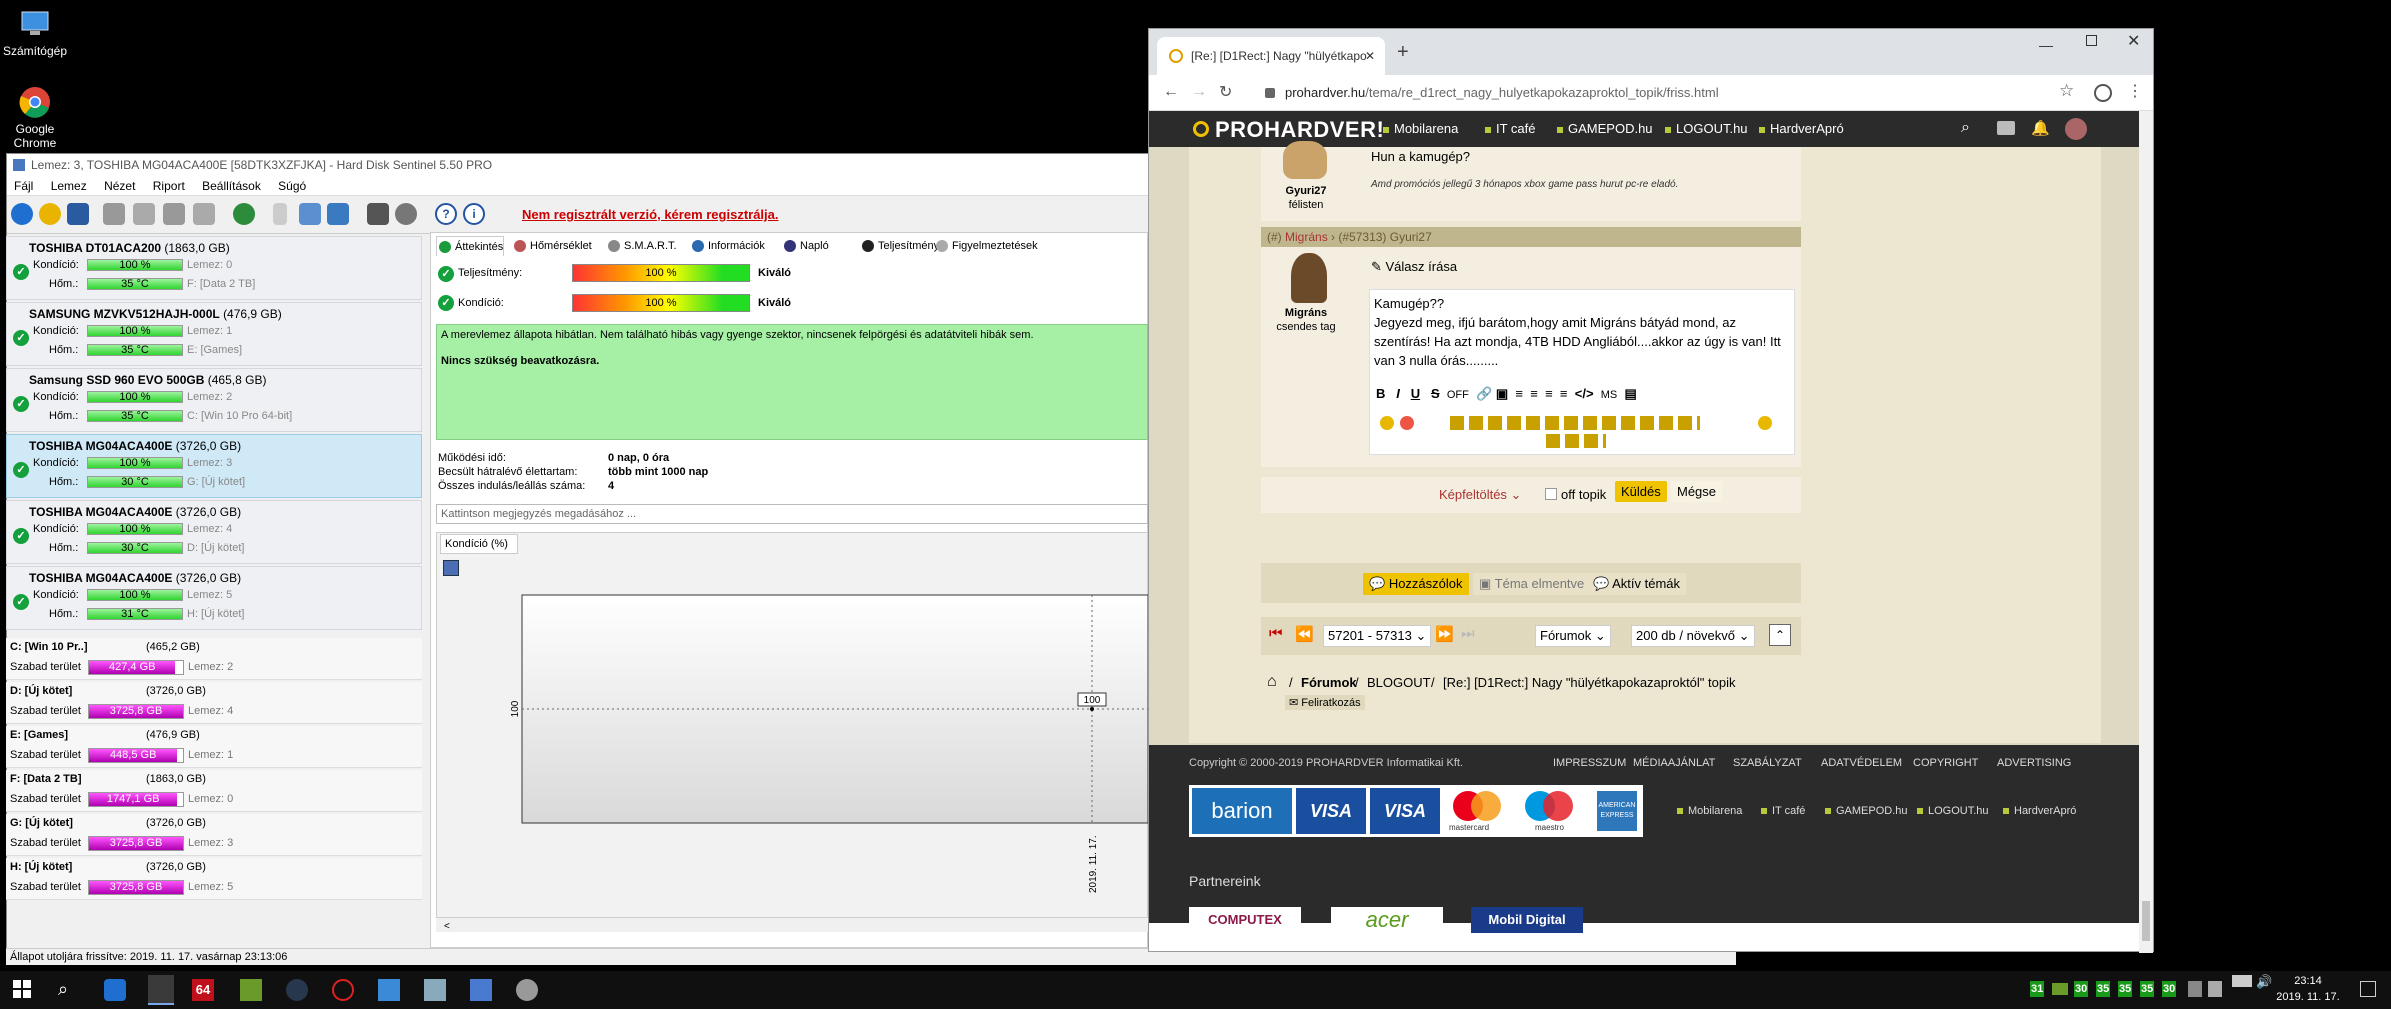  Describe the element at coordinates (231, 186) in the screenshot. I see `menu-settings: Beállítások` at that location.